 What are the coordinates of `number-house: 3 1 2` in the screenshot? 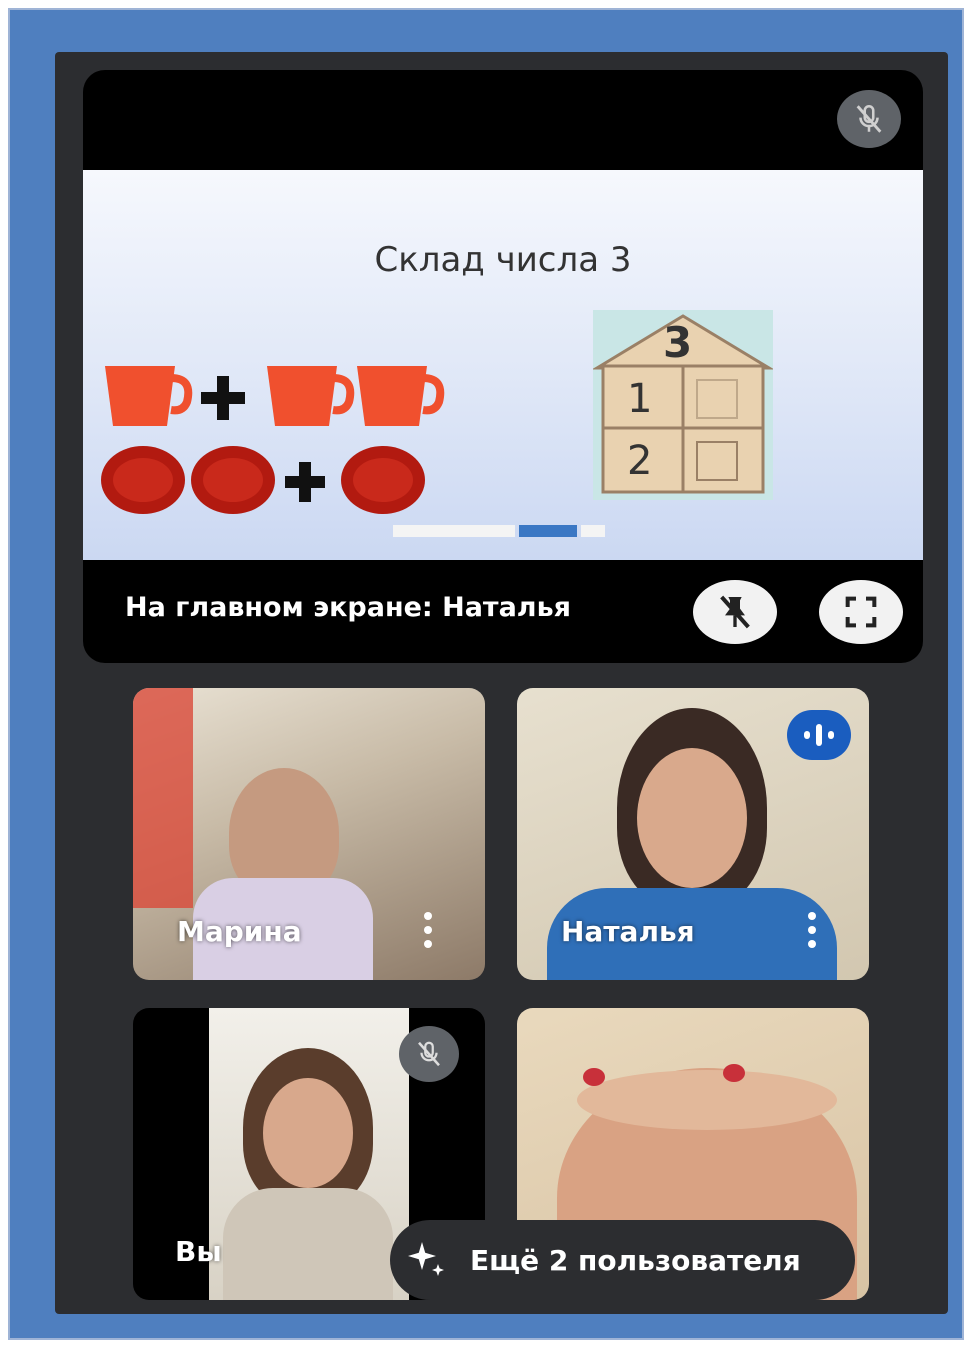 It's located at (683, 405).